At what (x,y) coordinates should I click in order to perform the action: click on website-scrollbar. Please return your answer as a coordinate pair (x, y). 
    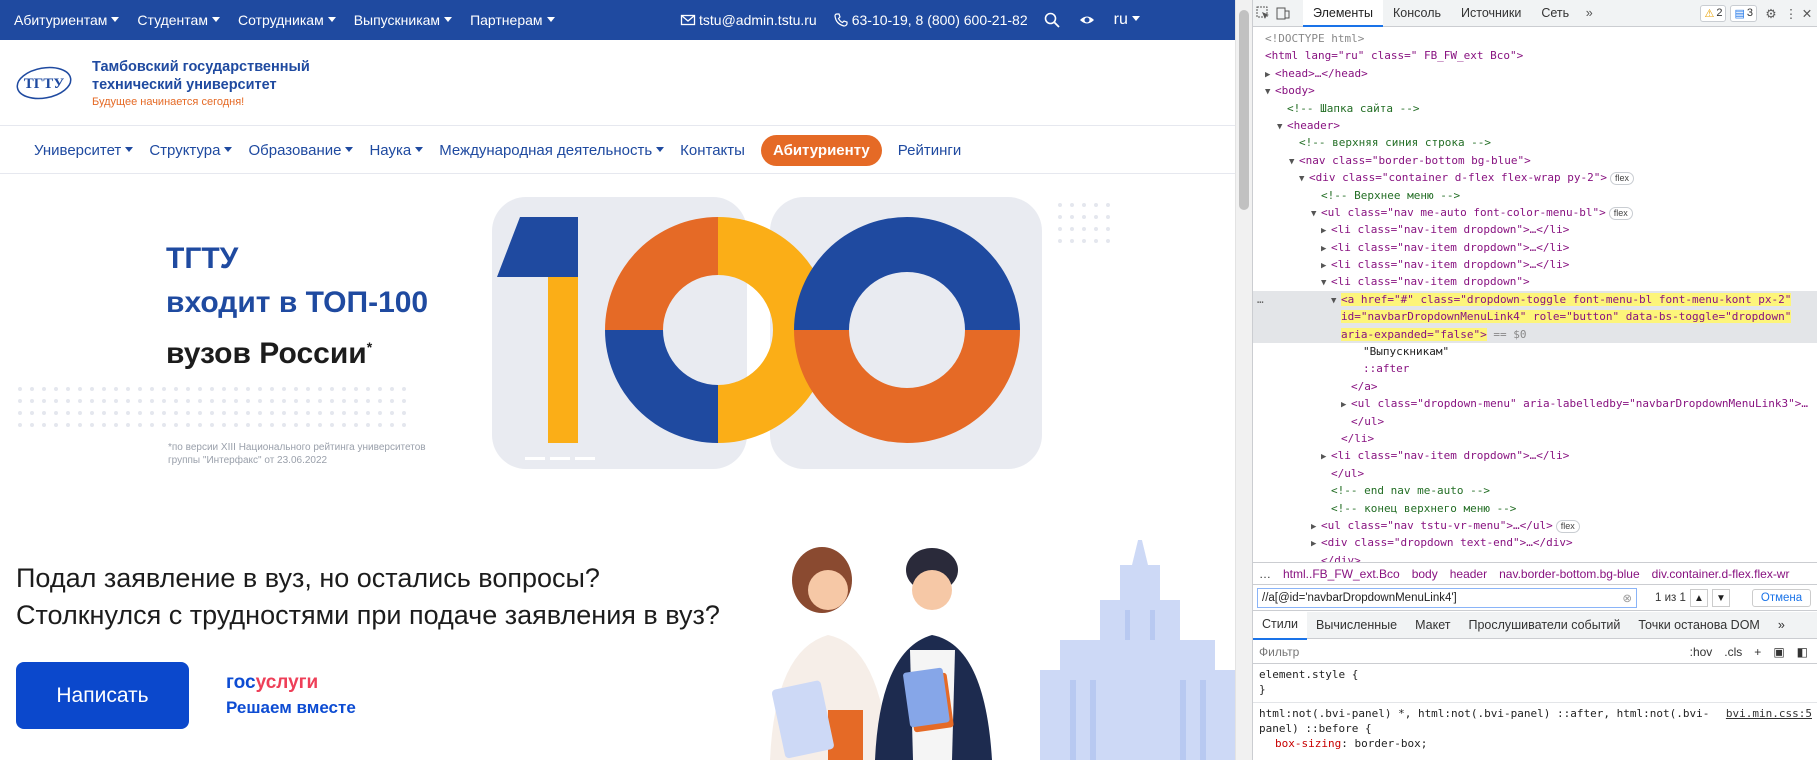
    Looking at the image, I should click on (1243, 380).